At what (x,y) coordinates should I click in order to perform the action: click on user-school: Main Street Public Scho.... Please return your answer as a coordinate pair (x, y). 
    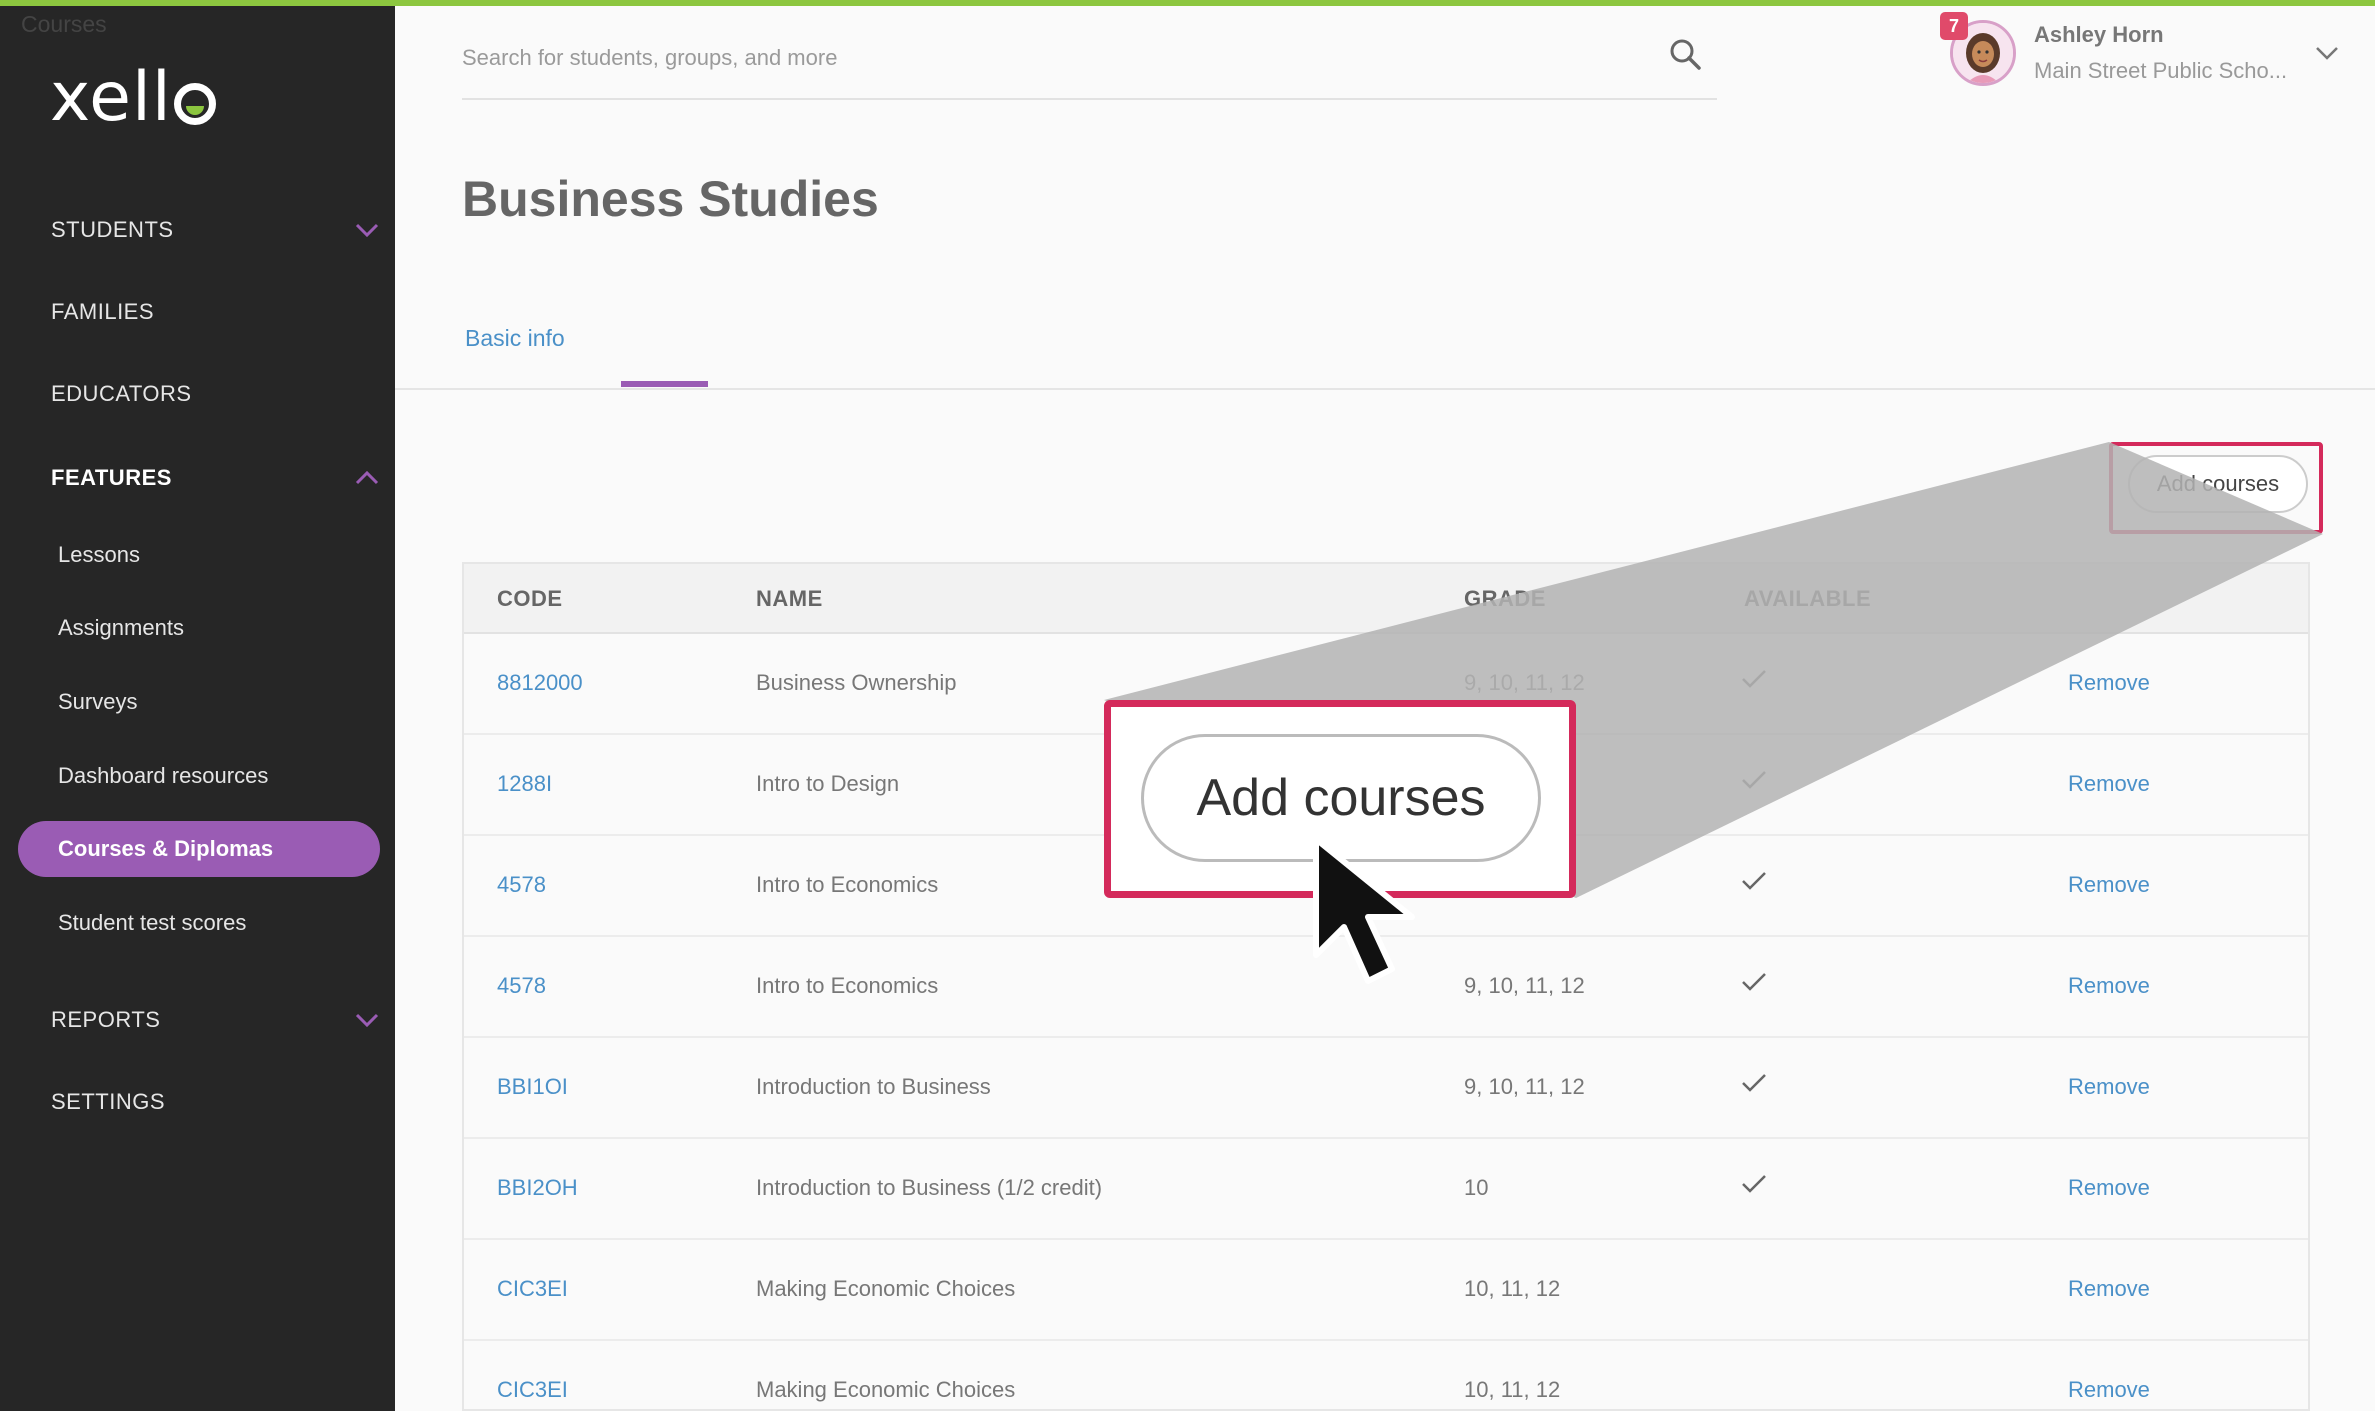
    Looking at the image, I should click on (2161, 70).